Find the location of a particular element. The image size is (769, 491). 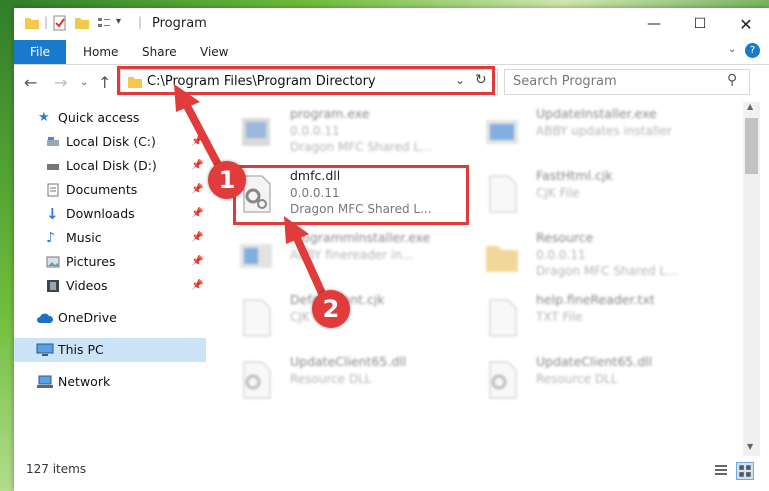

videos-icon is located at coordinates (53, 286).